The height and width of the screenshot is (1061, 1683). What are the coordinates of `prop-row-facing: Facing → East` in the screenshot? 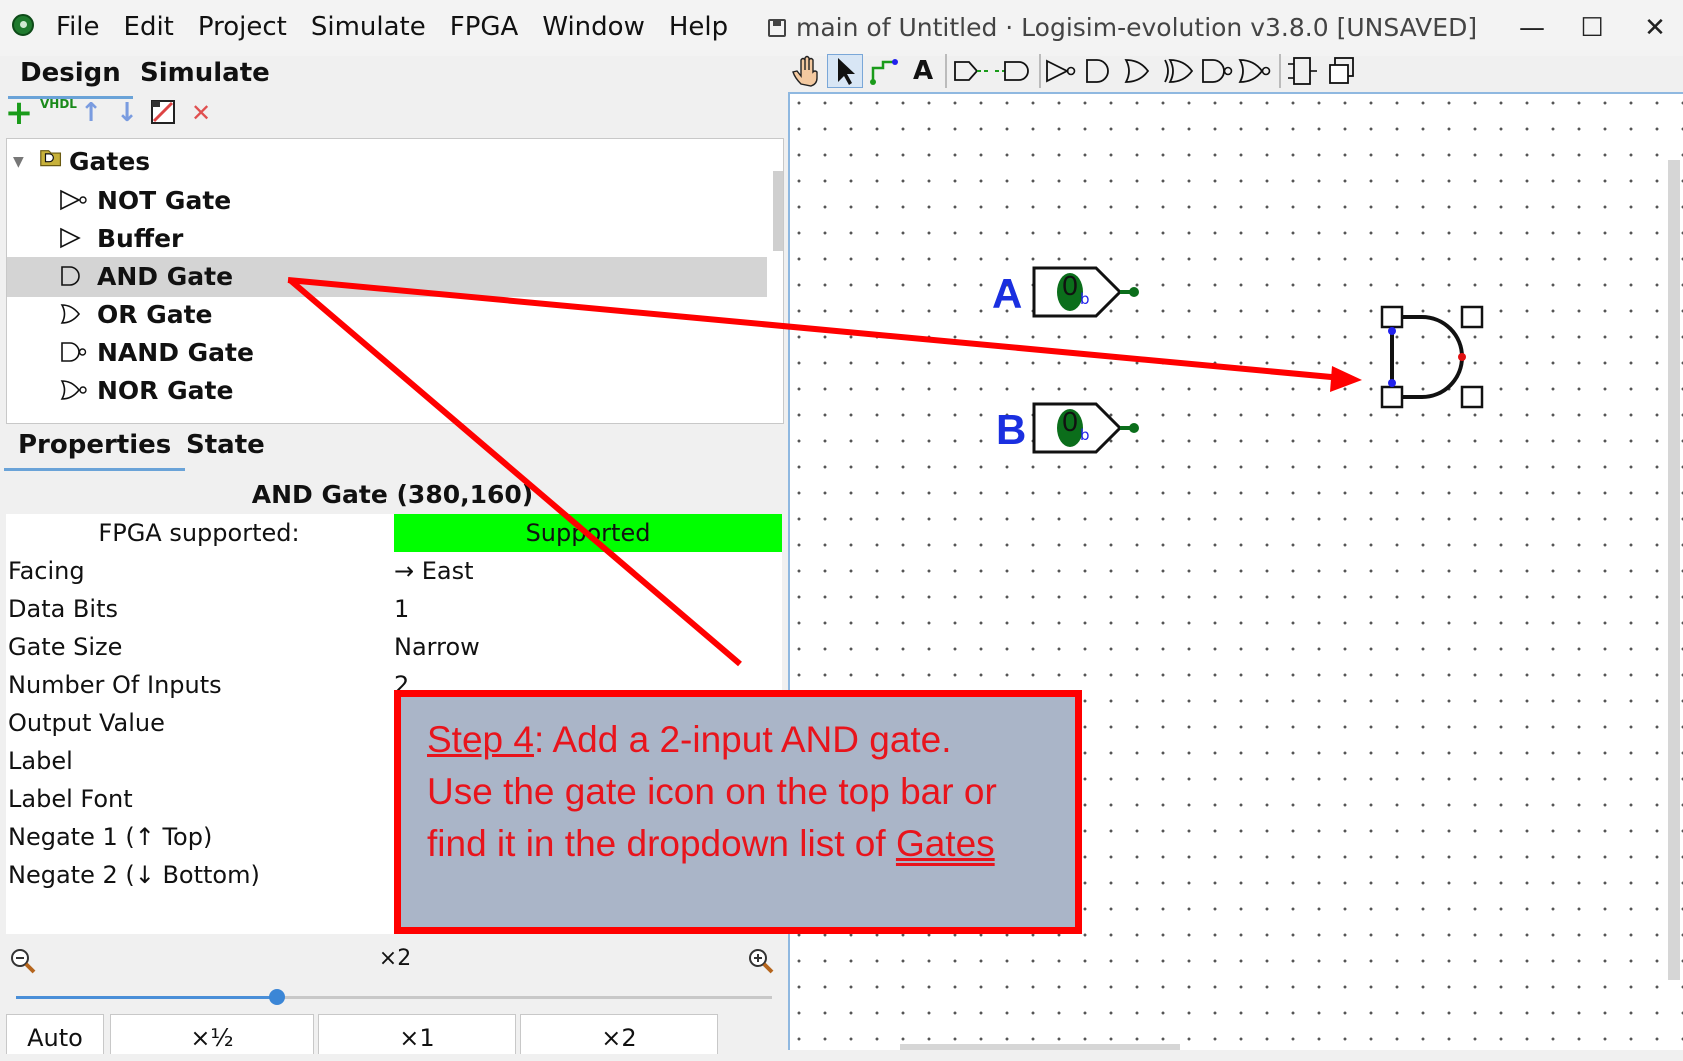 It's located at (394, 571).